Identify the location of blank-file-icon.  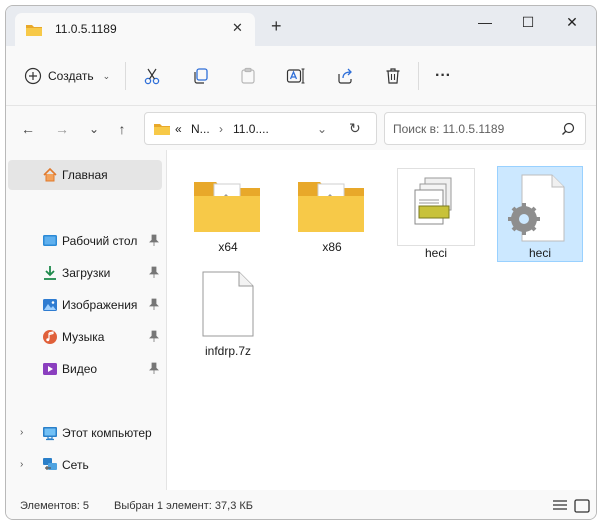
(228, 304).